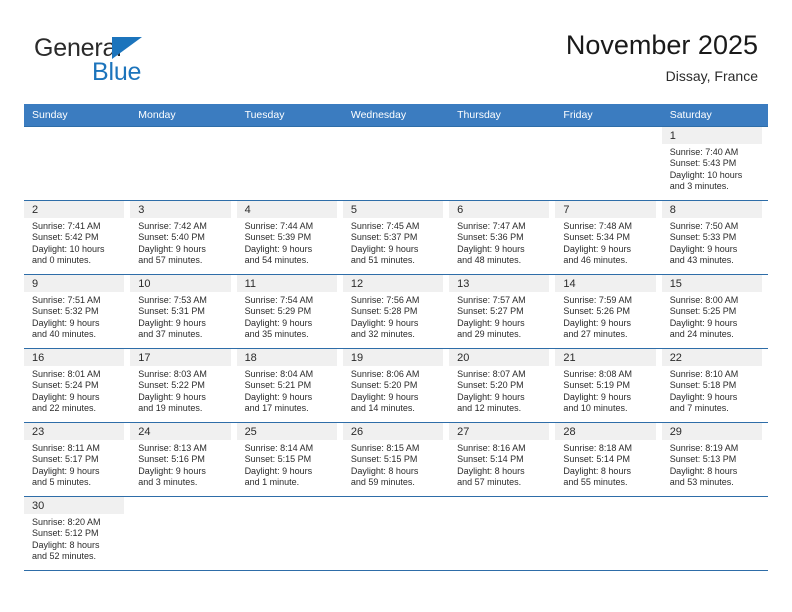  What do you see at coordinates (596, 237) in the screenshot?
I see `sunset-time: Sunset: 5:34 PM` at bounding box center [596, 237].